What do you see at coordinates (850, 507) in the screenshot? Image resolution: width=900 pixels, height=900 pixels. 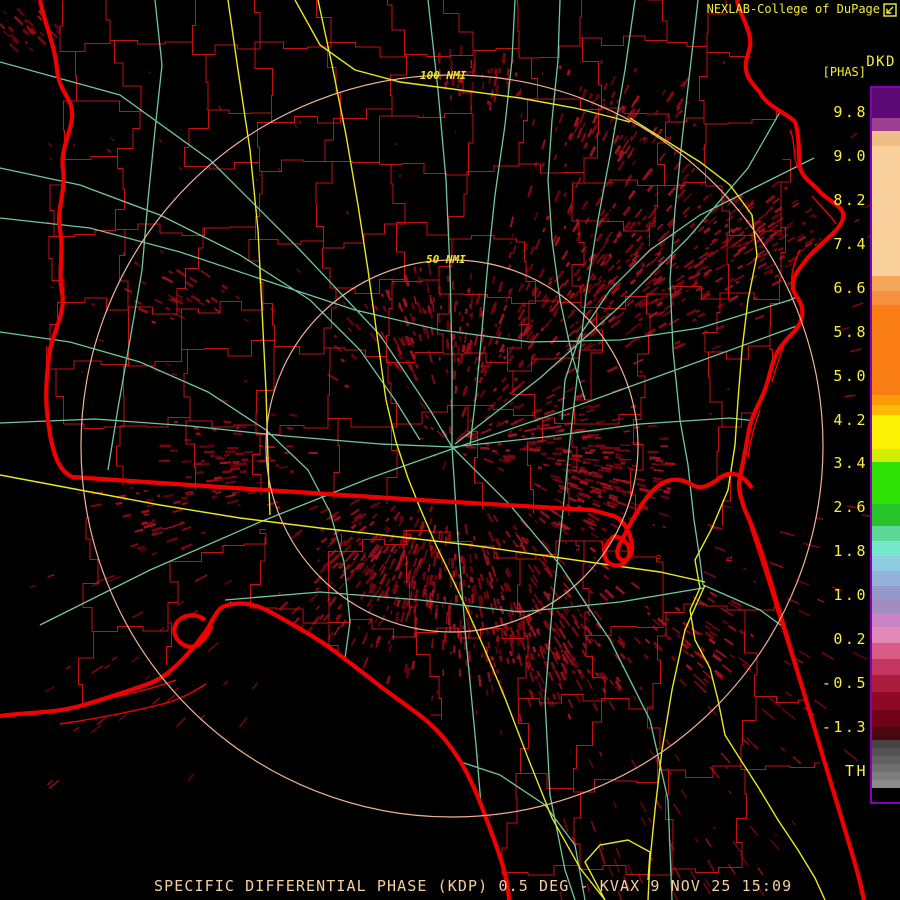 I see `scale-label: 2.6` at bounding box center [850, 507].